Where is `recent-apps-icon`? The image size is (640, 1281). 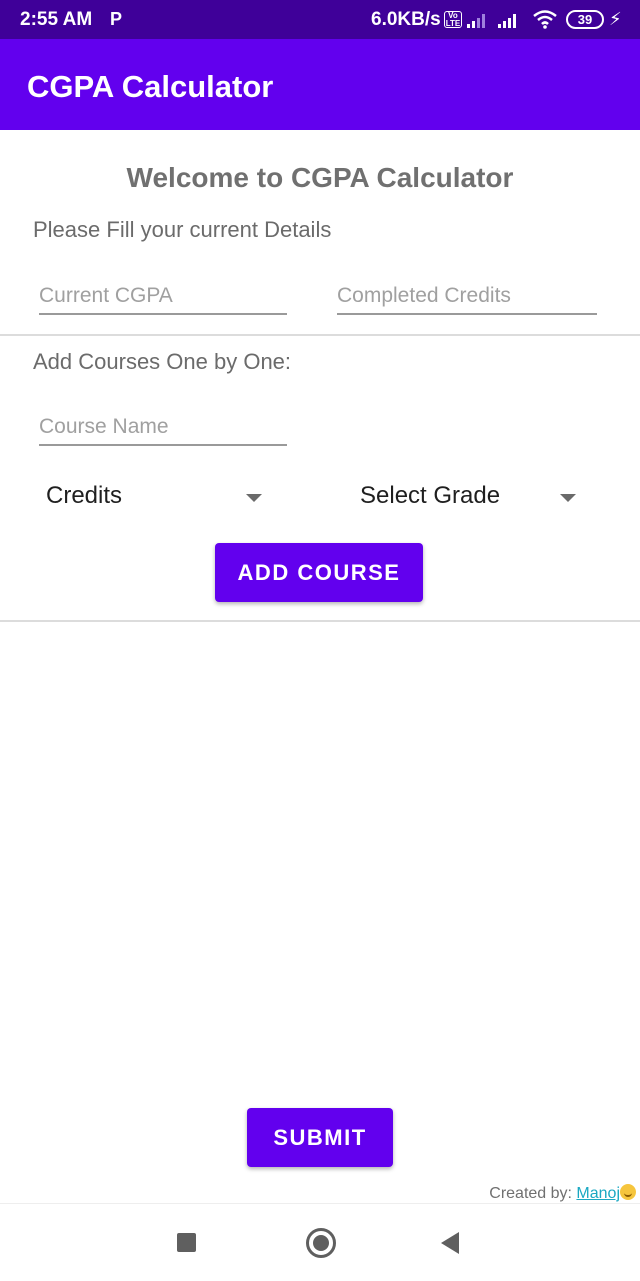
recent-apps-icon is located at coordinates (186, 1242).